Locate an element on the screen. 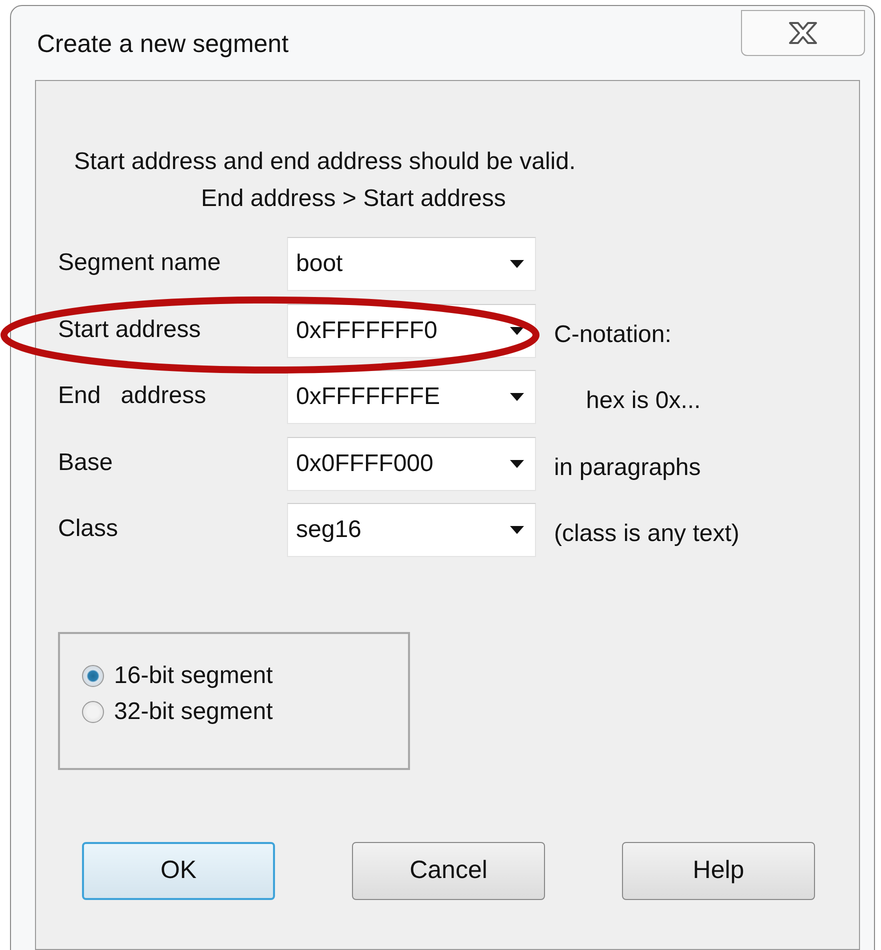 This screenshot has width=881, height=950. field-label: Start address is located at coordinates (130, 330).